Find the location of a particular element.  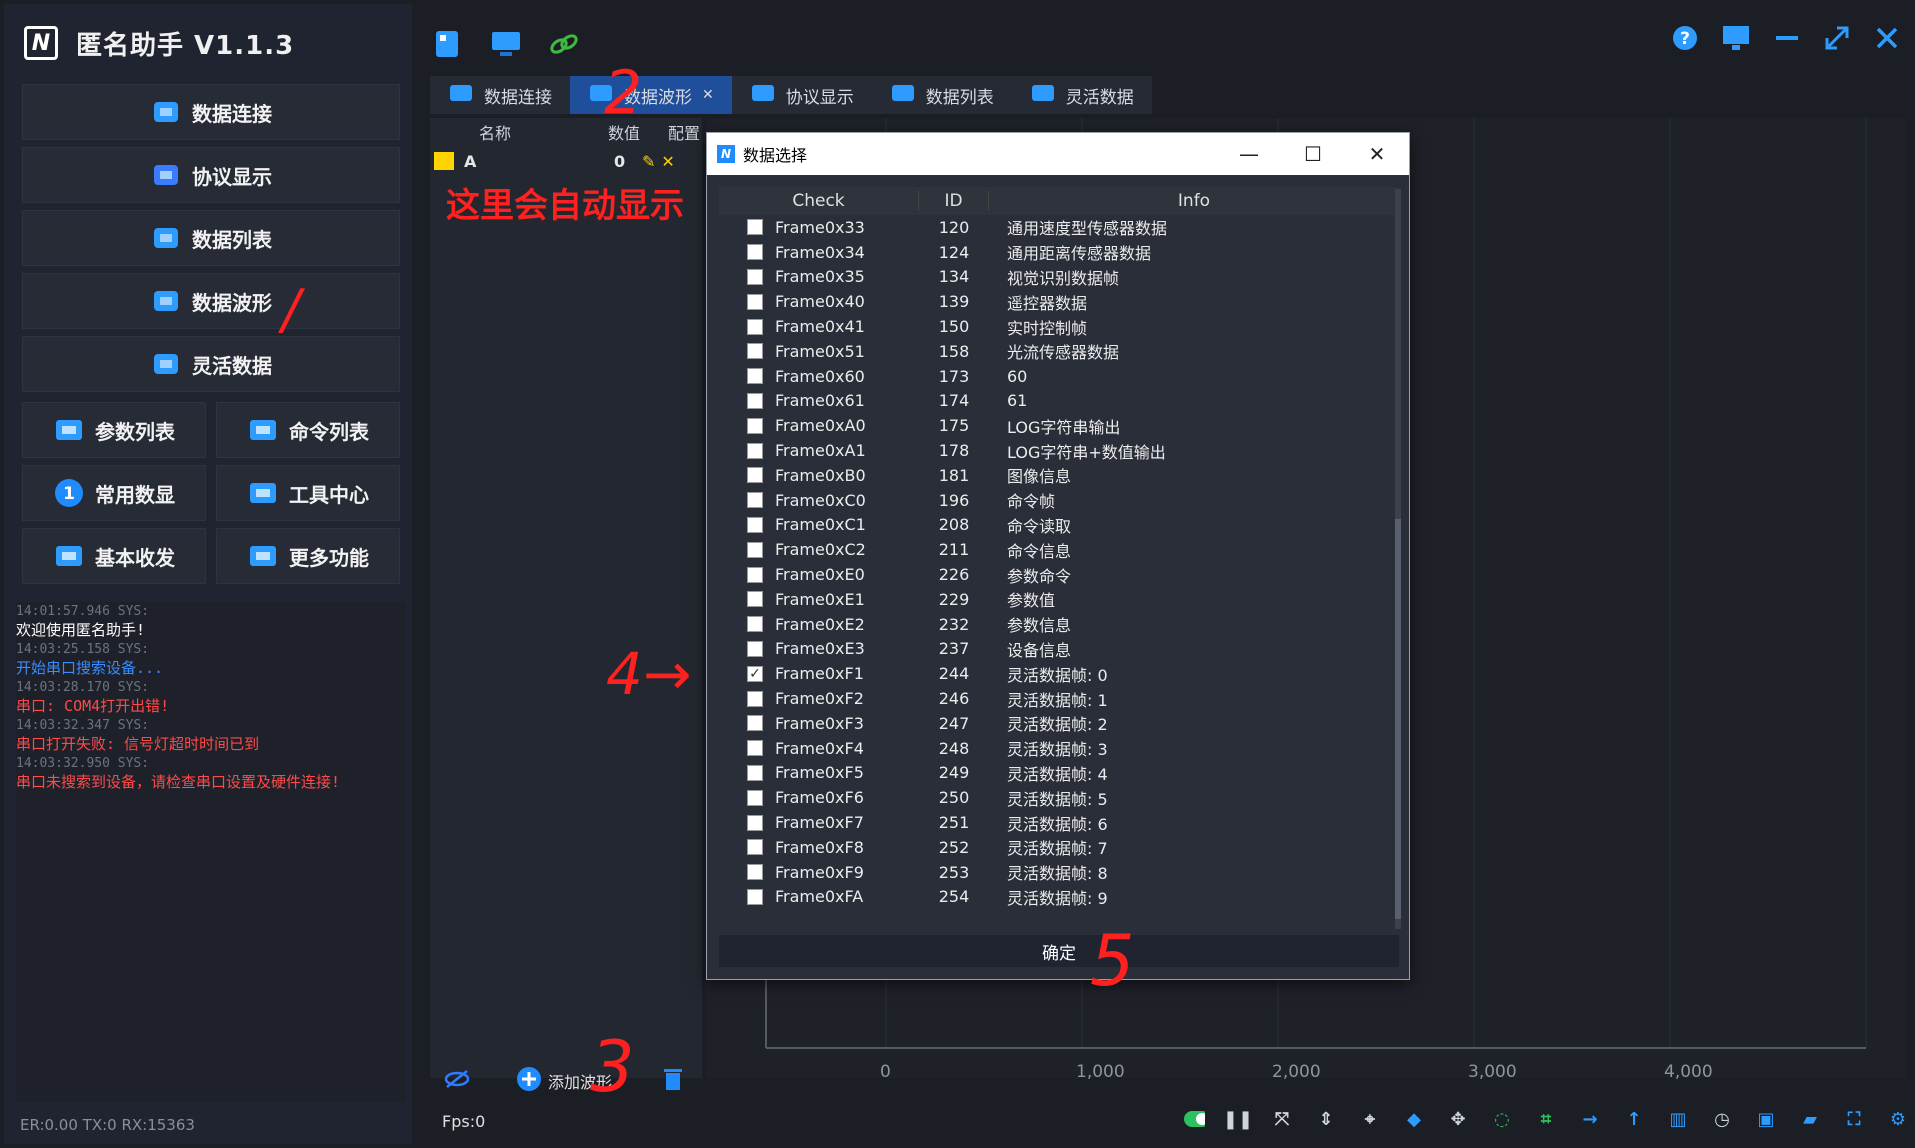

tag-icon: ◆ is located at coordinates (1414, 1119).